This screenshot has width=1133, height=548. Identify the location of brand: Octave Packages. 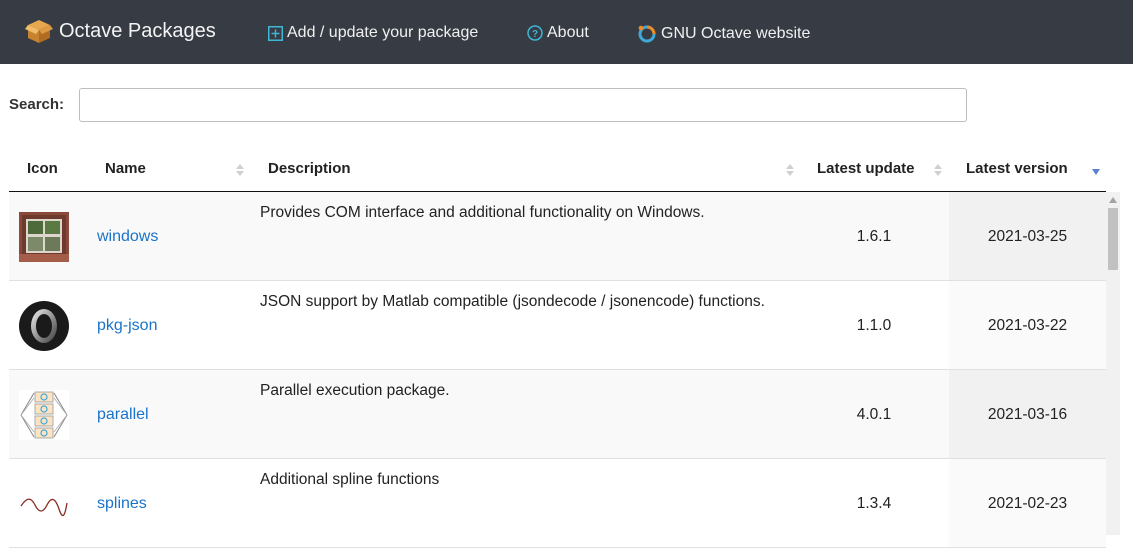
(120, 31).